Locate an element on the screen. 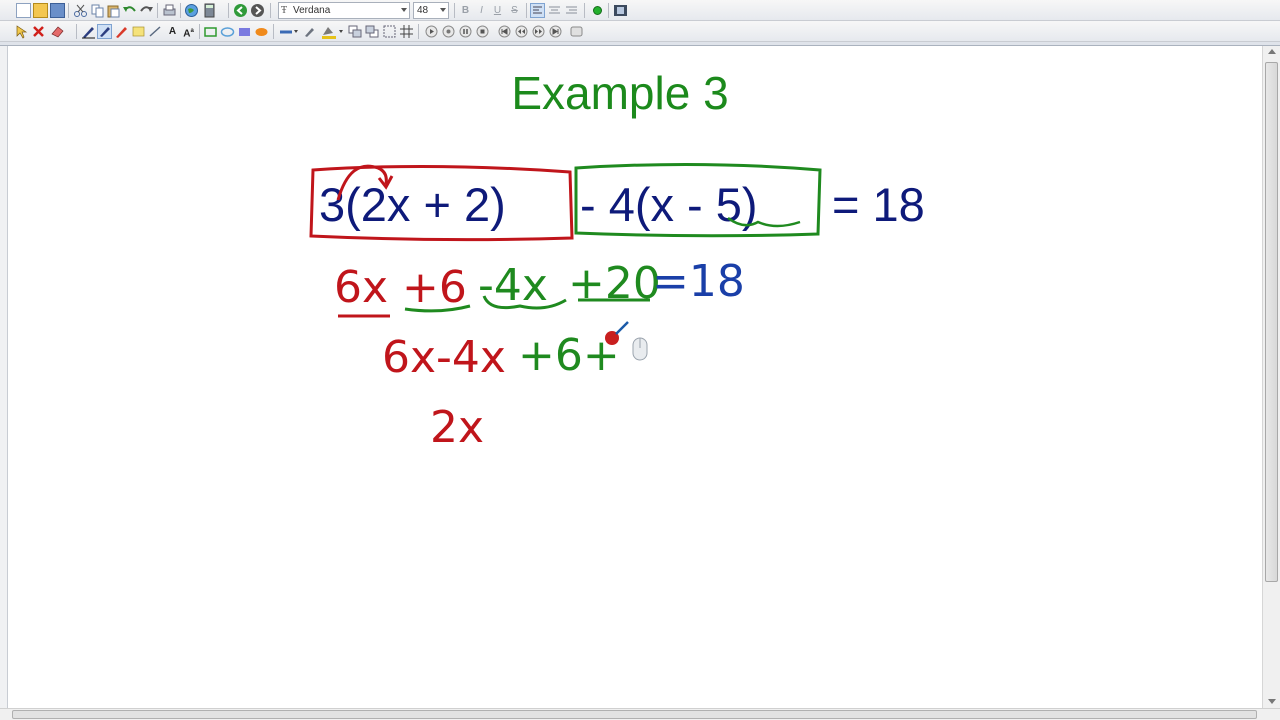 Image resolution: width=1280 pixels, height=720 pixels. ink-2x: 2x is located at coordinates (457, 427).